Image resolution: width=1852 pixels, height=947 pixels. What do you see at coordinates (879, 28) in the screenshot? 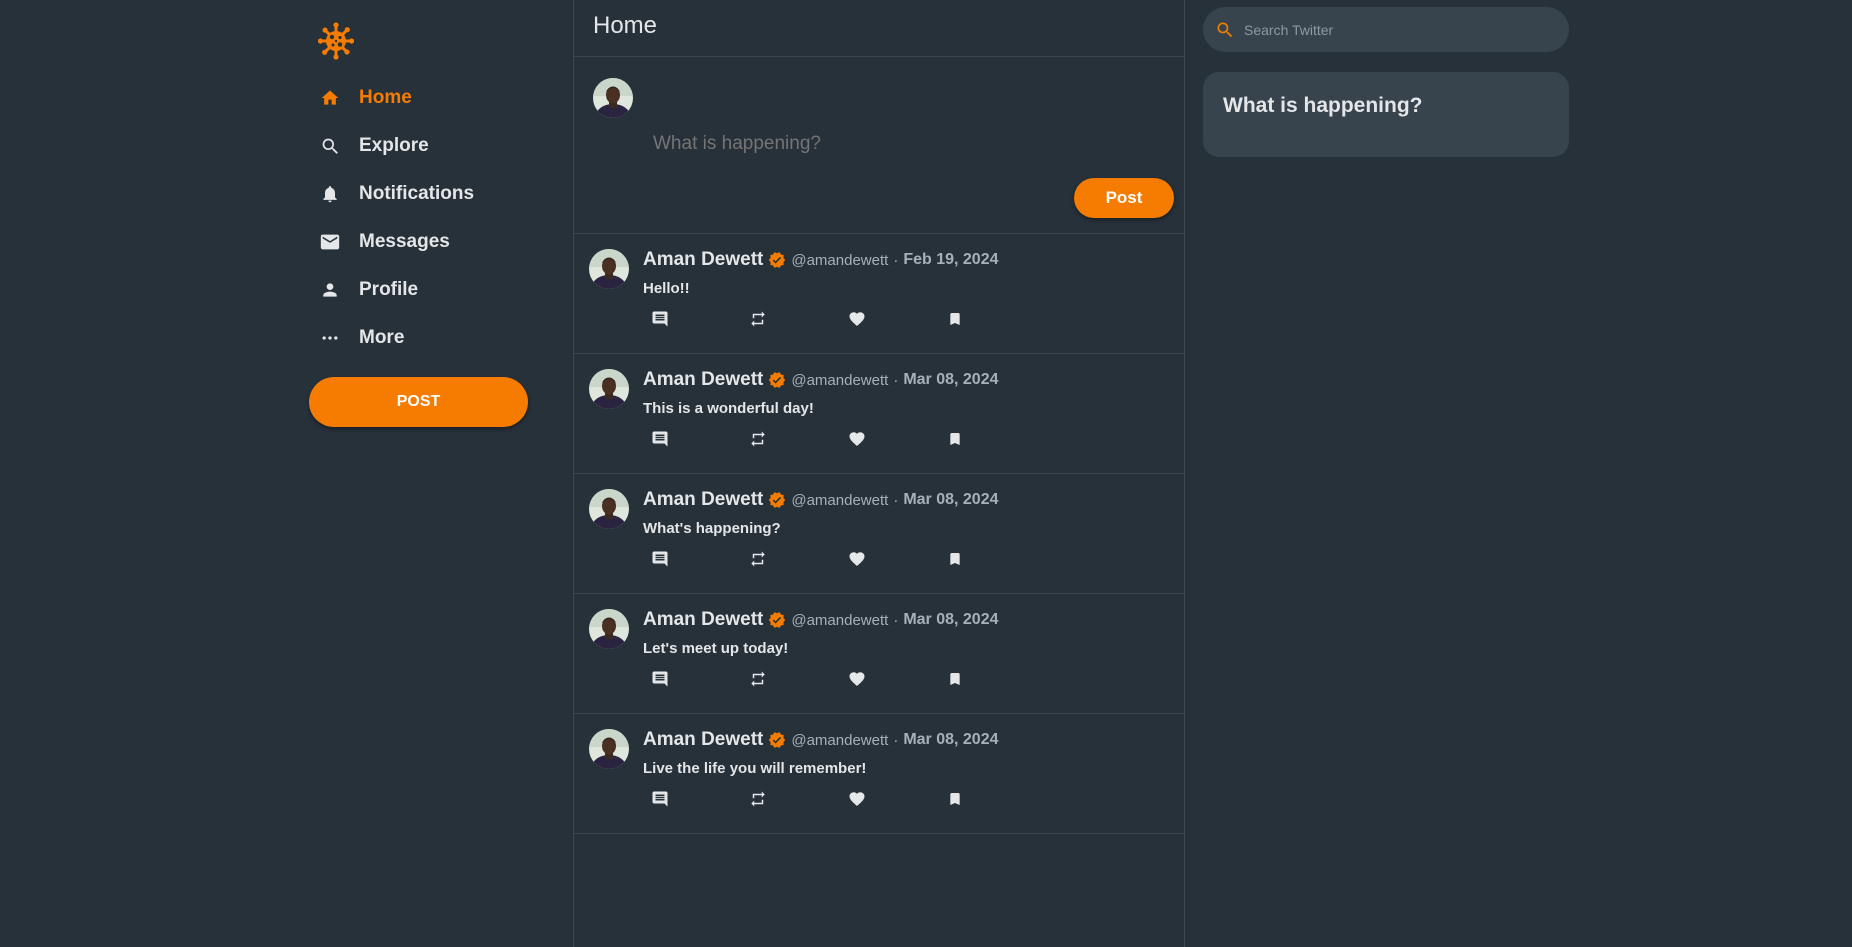
I see `feed-header: Home` at bounding box center [879, 28].